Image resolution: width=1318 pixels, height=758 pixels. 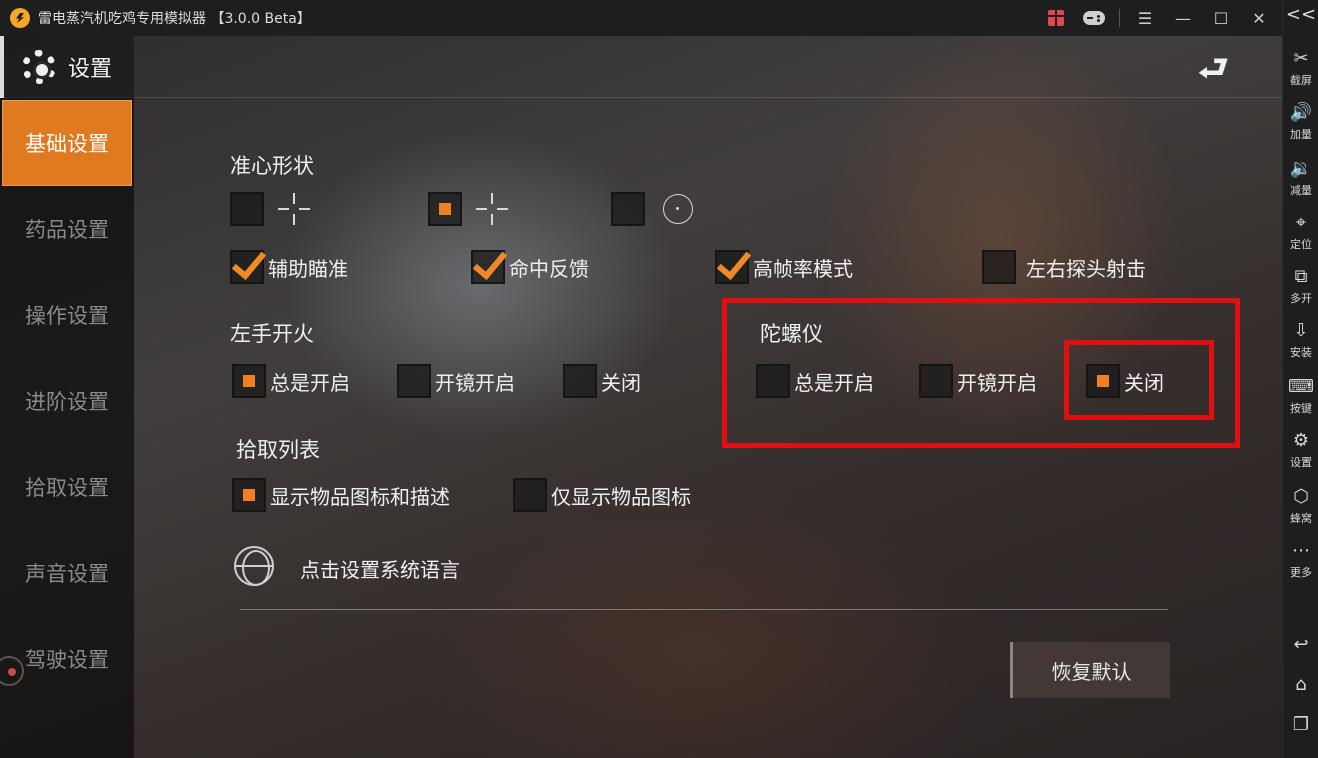 What do you see at coordinates (1301, 112) in the screenshot?
I see `volume-up-icon: 🔊` at bounding box center [1301, 112].